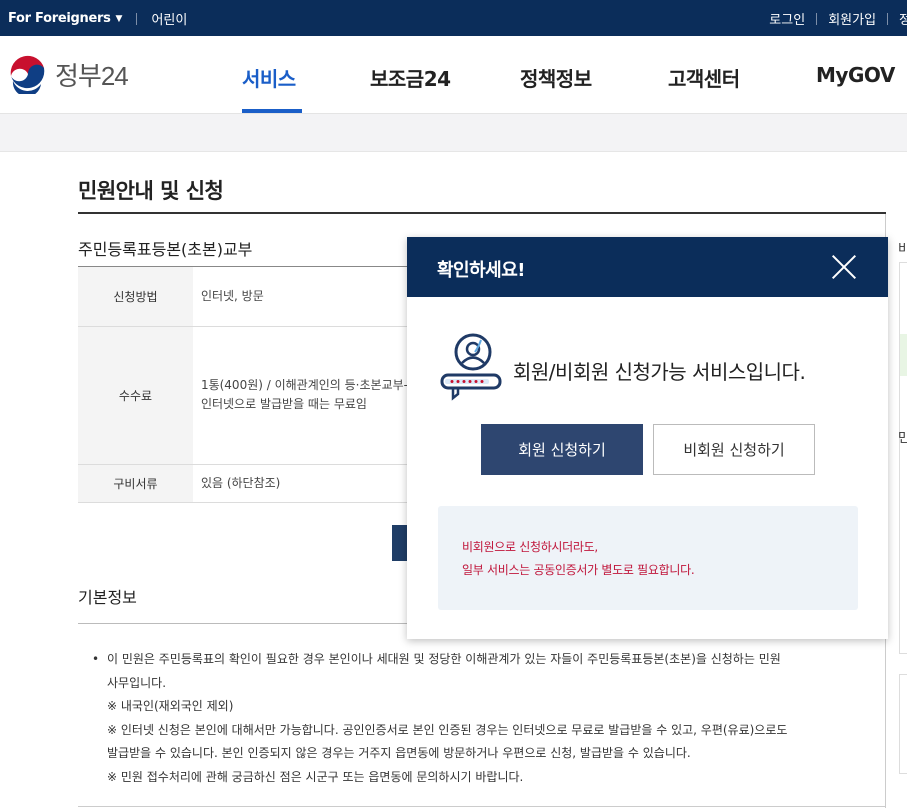 This screenshot has height=808, width=907. I want to click on caret-down-icon: ▼, so click(119, 19).